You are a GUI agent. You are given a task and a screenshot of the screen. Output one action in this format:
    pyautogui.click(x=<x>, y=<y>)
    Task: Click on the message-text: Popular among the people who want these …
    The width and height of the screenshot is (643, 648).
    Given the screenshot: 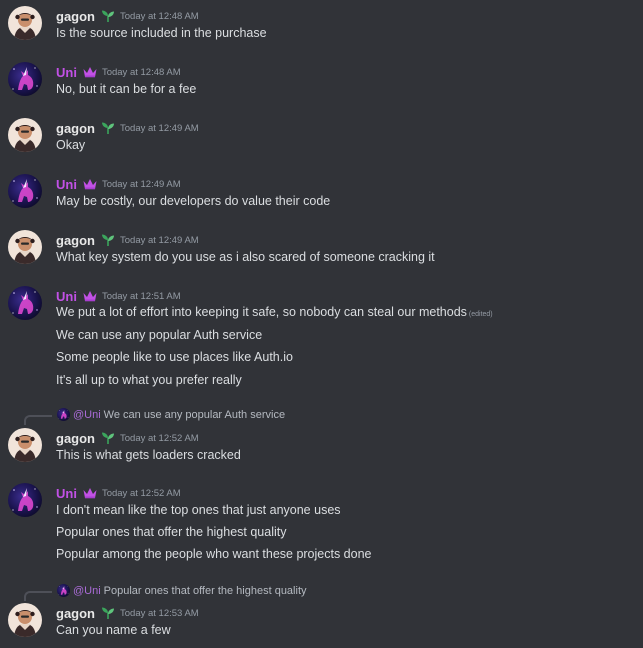 What is the action you would take?
    pyautogui.click(x=214, y=554)
    